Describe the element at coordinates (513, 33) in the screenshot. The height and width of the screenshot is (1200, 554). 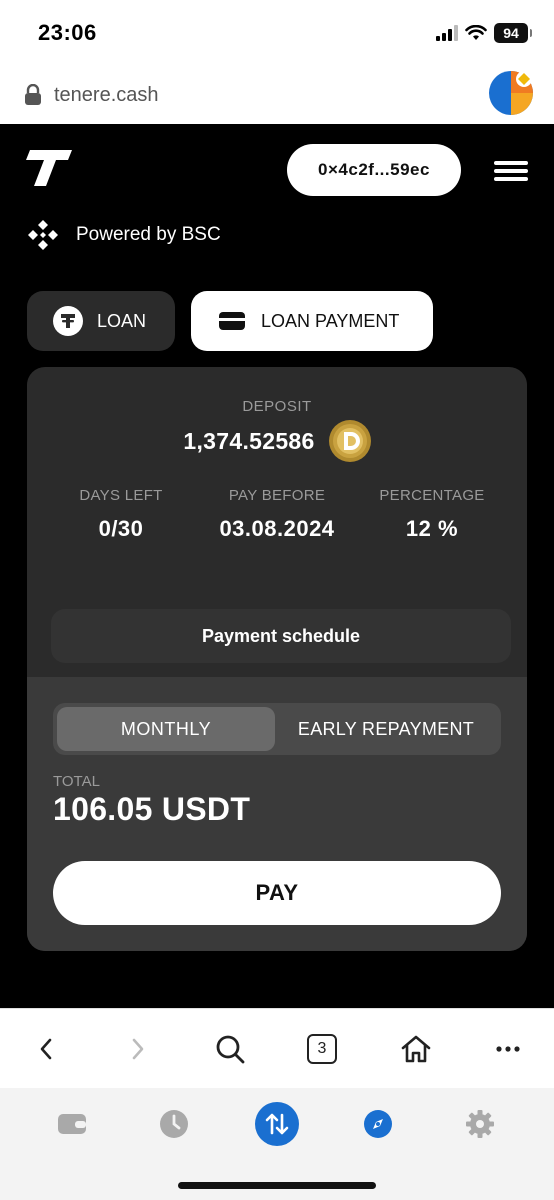
I see `battery-icon: 94` at that location.